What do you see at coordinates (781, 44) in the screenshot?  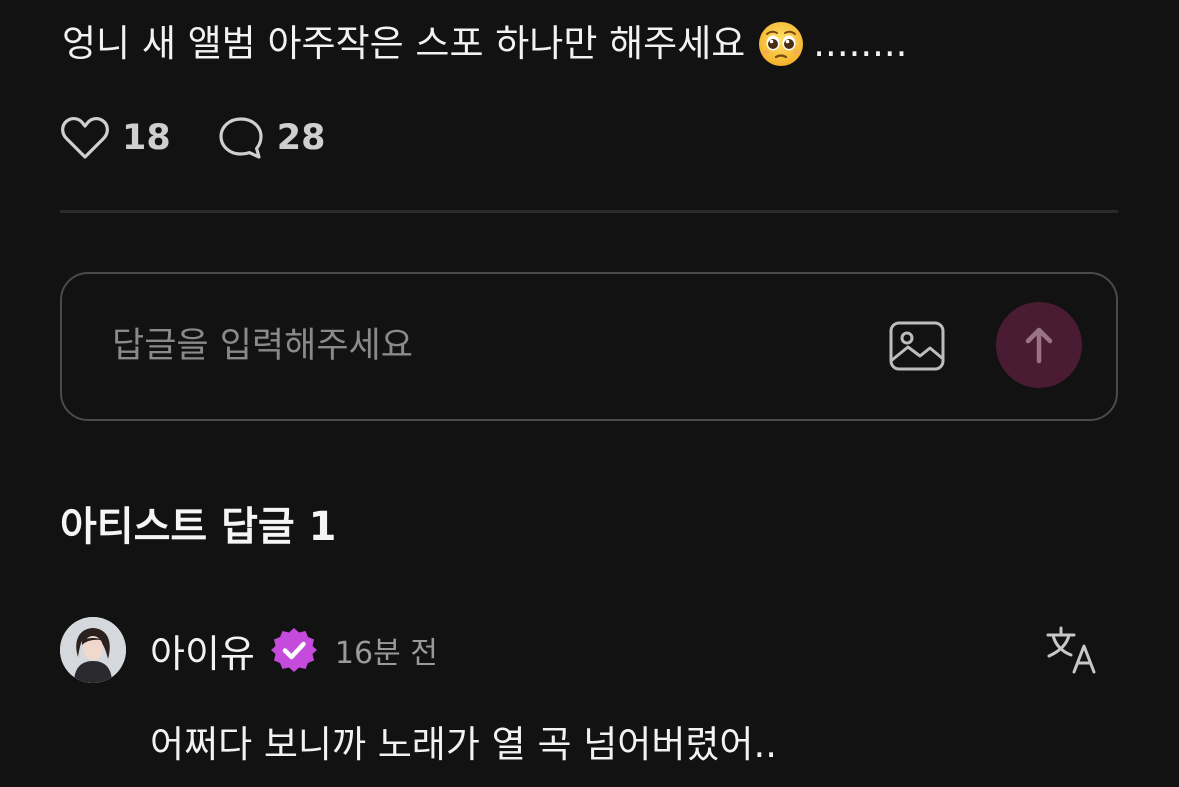 I see `pleading-face-emoji` at bounding box center [781, 44].